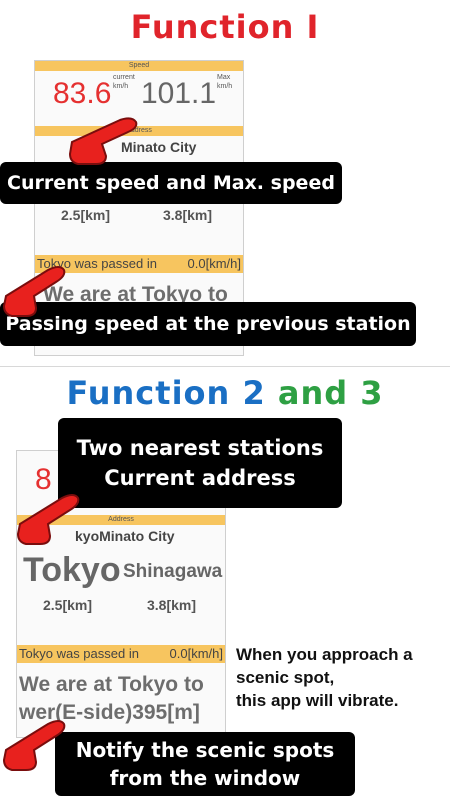 This screenshot has width=450, height=800. I want to click on notify-callout-line1: Notify the scenic spots, so click(205, 750).